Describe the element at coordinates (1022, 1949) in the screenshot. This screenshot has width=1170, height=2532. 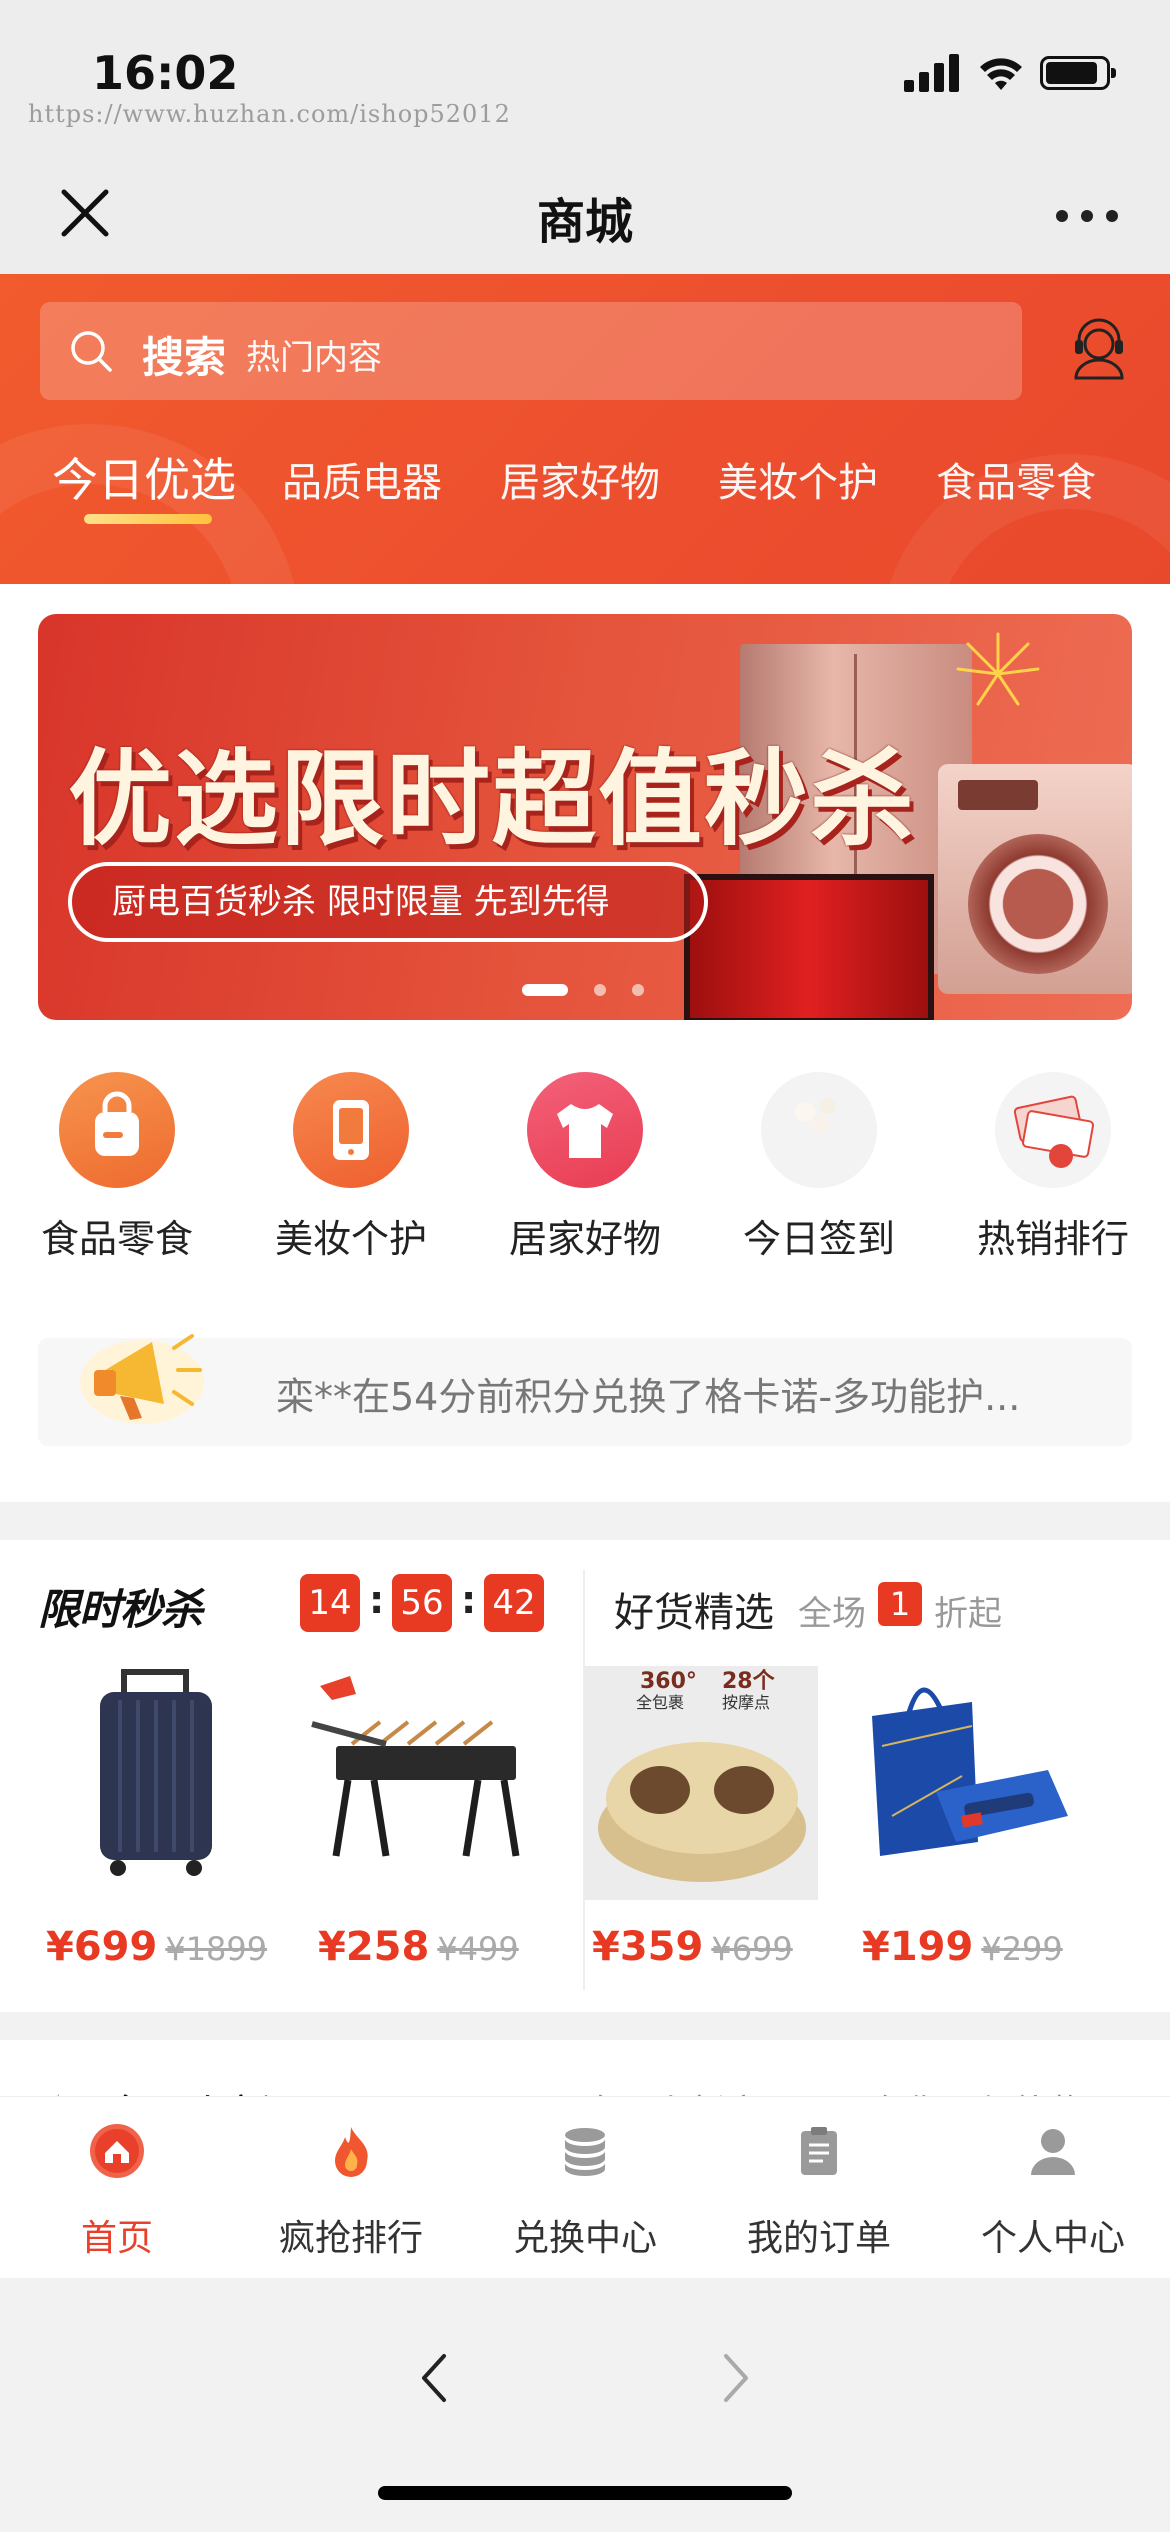
I see `original-price: ¥299` at that location.